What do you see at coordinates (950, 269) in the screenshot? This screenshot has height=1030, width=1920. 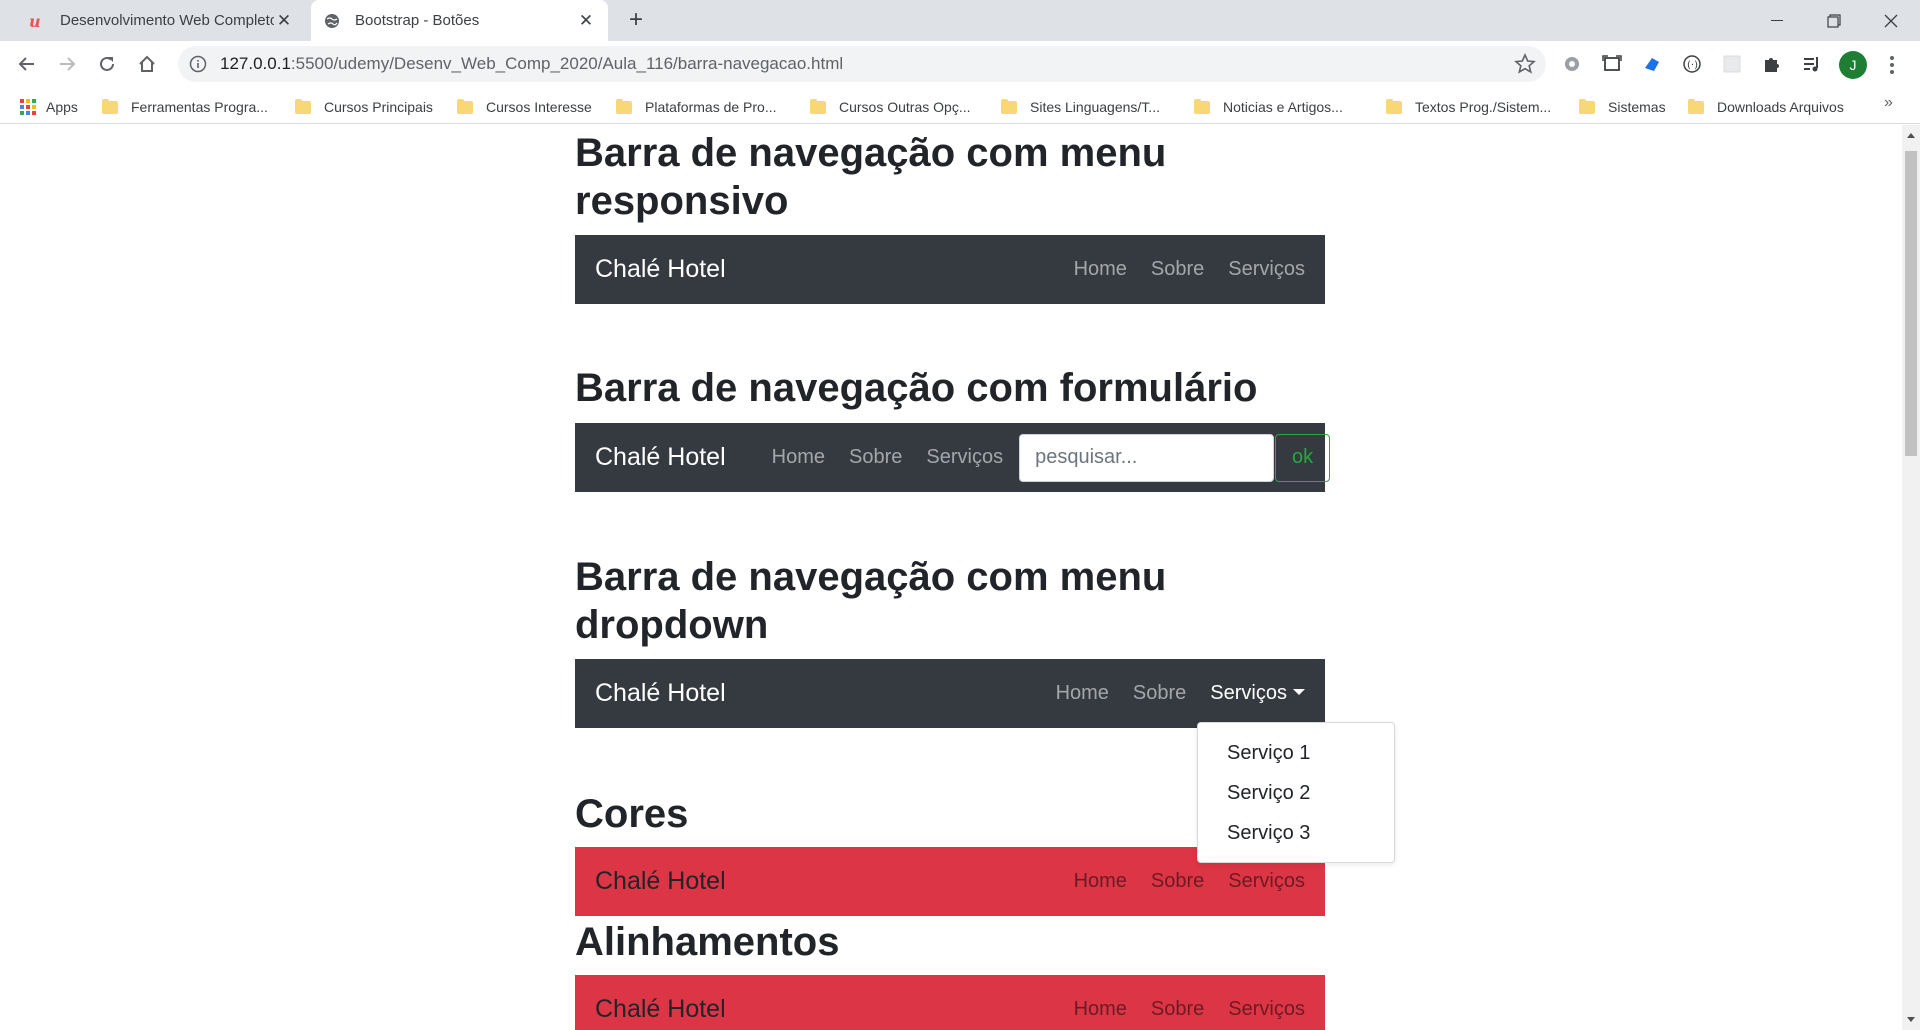 I see `navbar-responsive: Chalé Hotel Home Sobre Serviços` at bounding box center [950, 269].